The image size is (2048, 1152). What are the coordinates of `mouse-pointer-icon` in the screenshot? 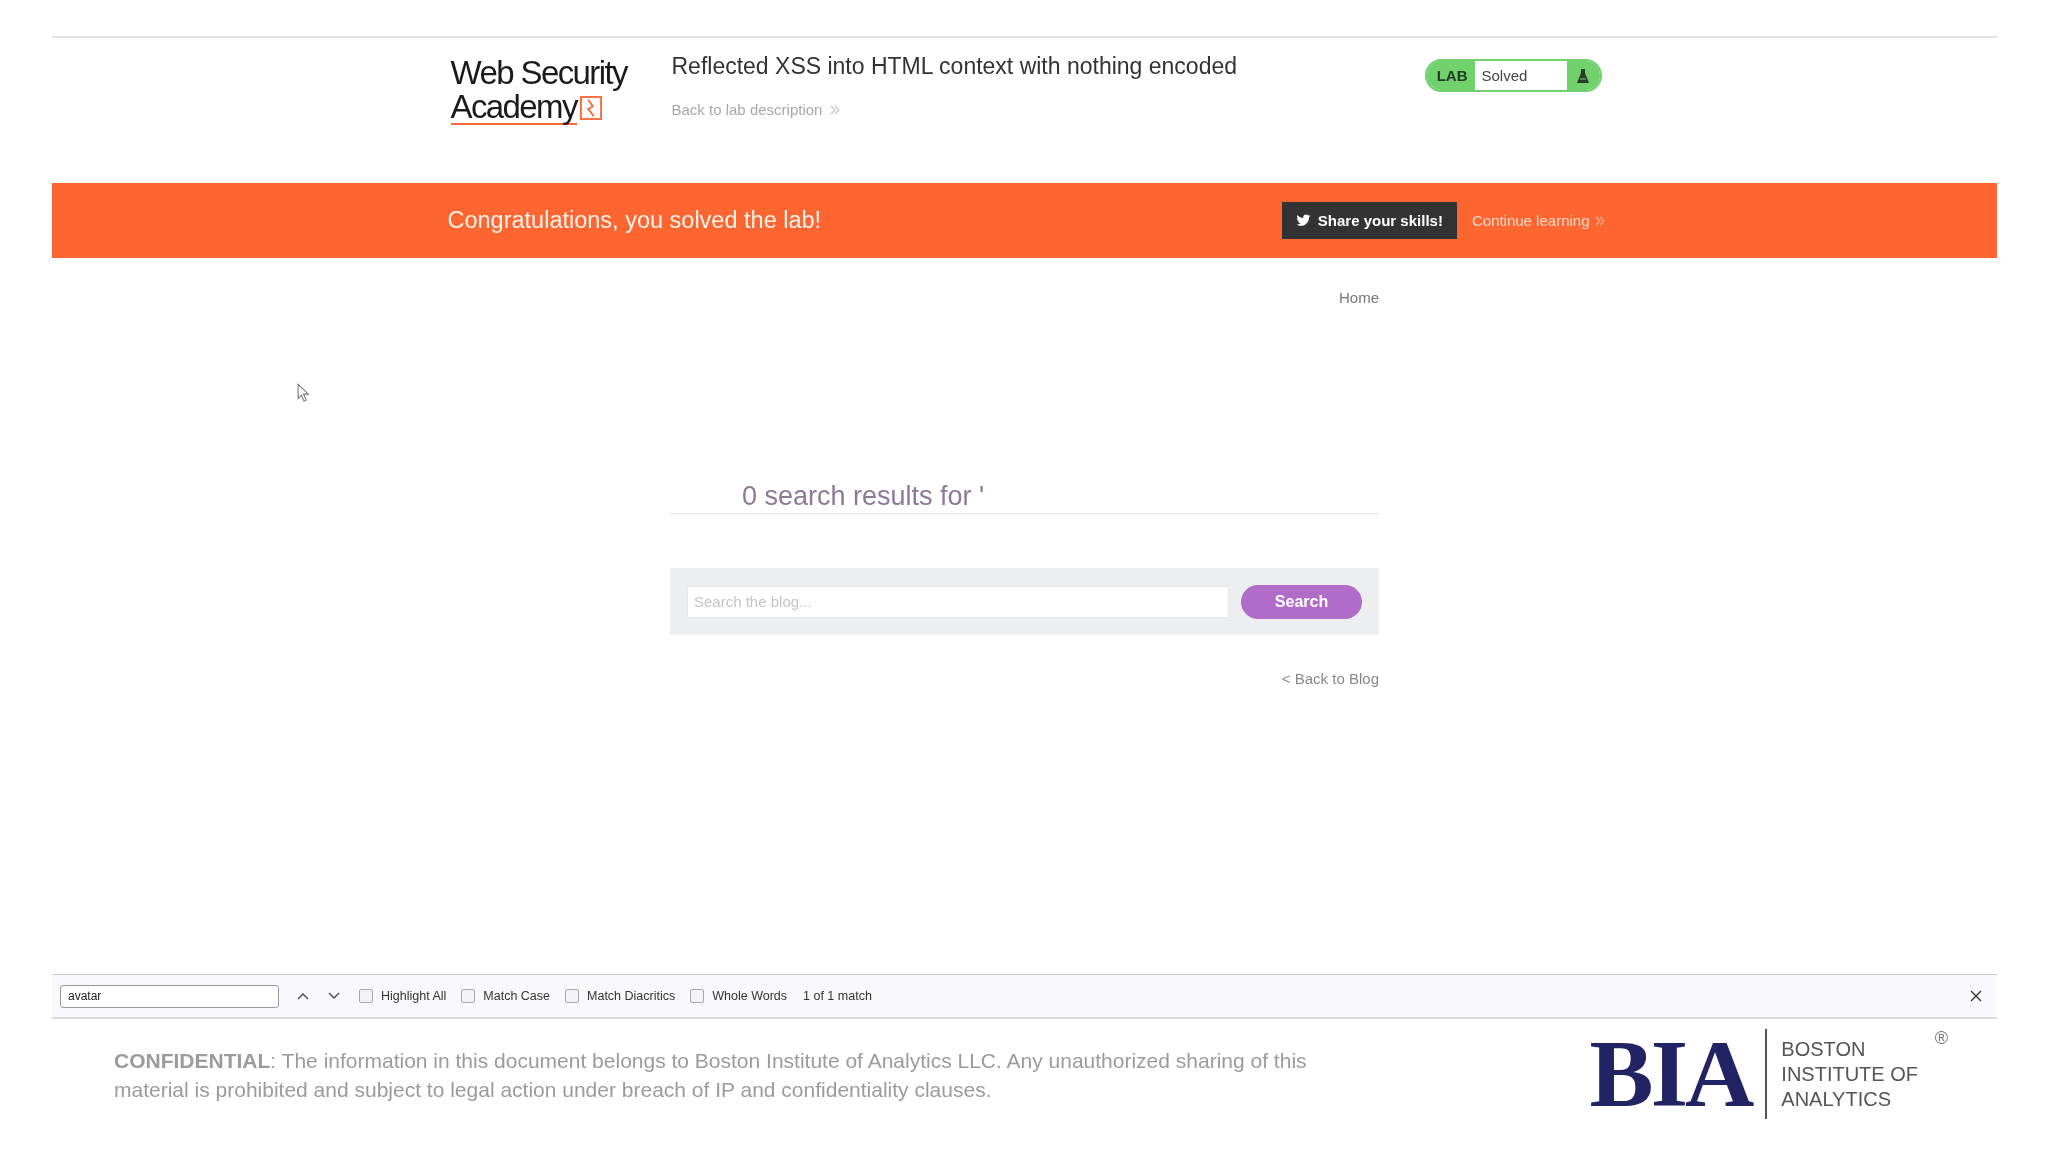 It's located at (303, 393).